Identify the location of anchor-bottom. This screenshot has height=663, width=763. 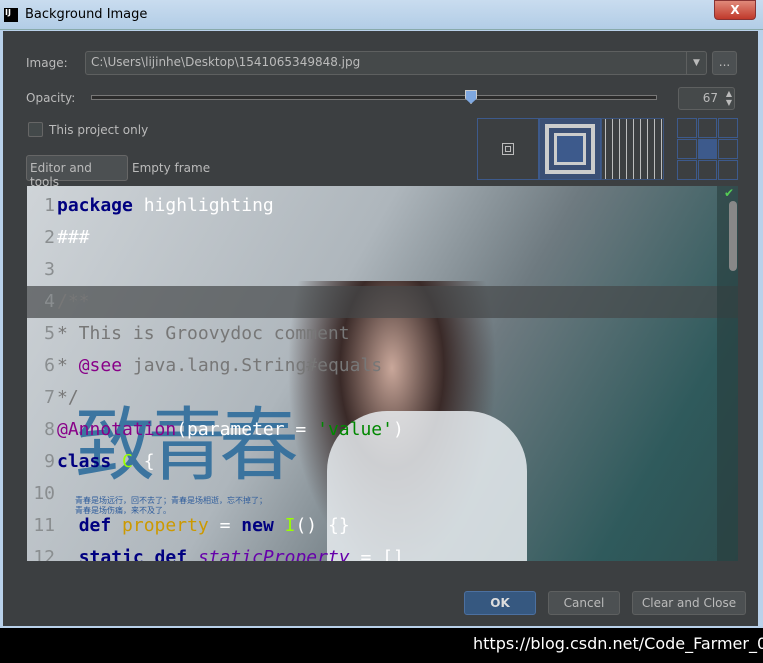
(707, 170).